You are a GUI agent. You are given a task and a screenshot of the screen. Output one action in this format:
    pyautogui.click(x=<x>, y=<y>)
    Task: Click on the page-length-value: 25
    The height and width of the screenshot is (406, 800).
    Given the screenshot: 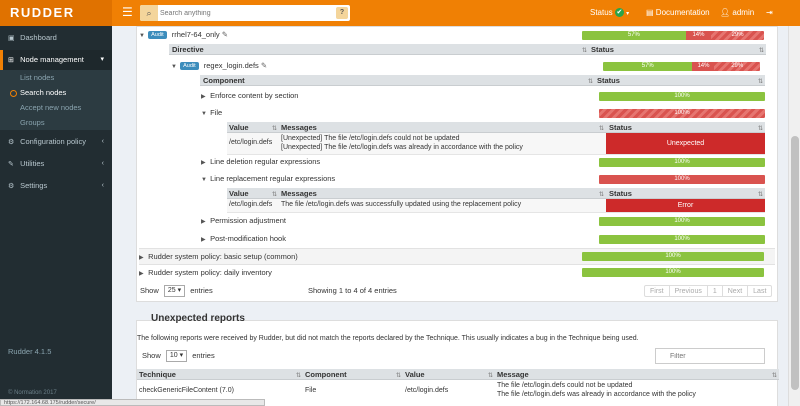 What is the action you would take?
    pyautogui.click(x=171, y=291)
    